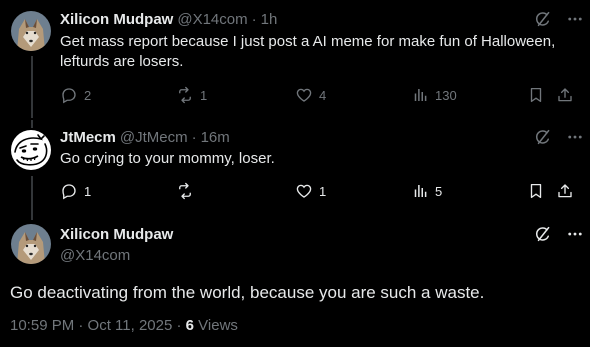 The width and height of the screenshot is (590, 347). I want to click on main-display-name-row: Xilicon Mudpaw, so click(116, 234).